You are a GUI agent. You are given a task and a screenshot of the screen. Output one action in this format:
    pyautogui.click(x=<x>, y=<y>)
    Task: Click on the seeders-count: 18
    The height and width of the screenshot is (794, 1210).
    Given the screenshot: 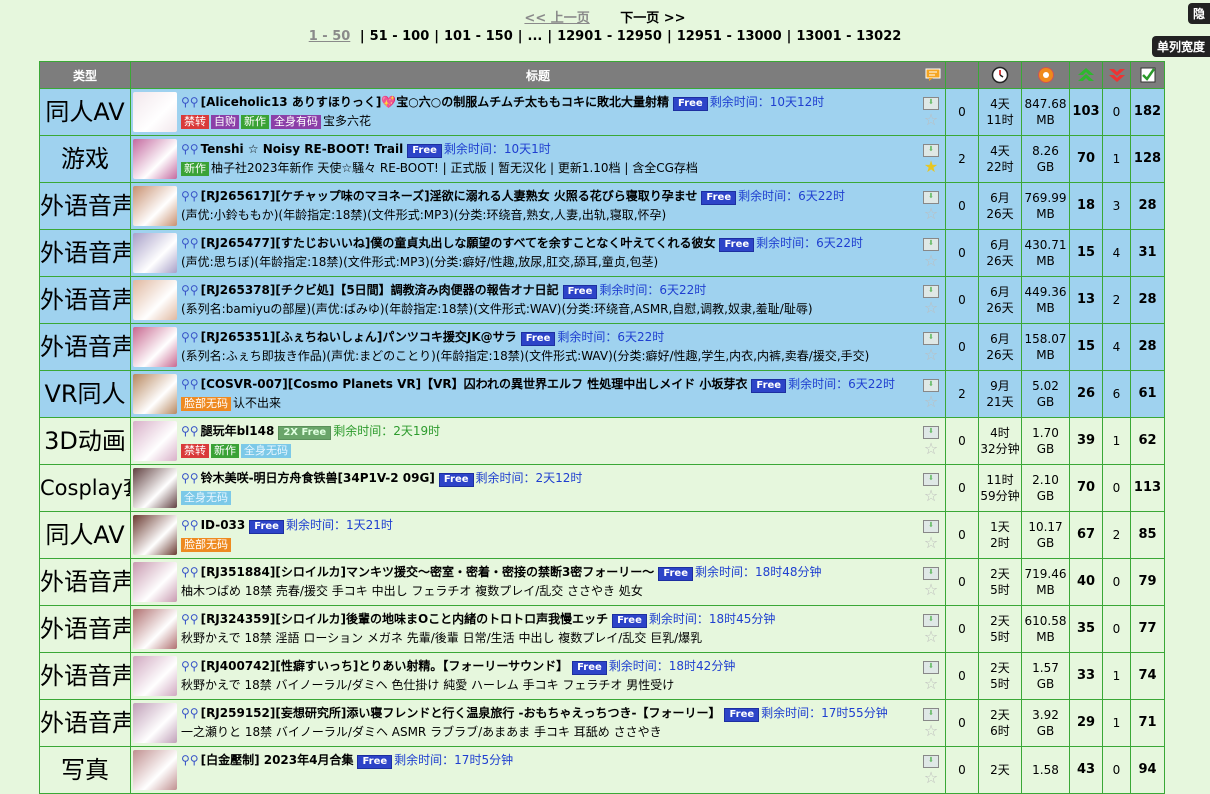 What is the action you would take?
    pyautogui.click(x=1086, y=206)
    